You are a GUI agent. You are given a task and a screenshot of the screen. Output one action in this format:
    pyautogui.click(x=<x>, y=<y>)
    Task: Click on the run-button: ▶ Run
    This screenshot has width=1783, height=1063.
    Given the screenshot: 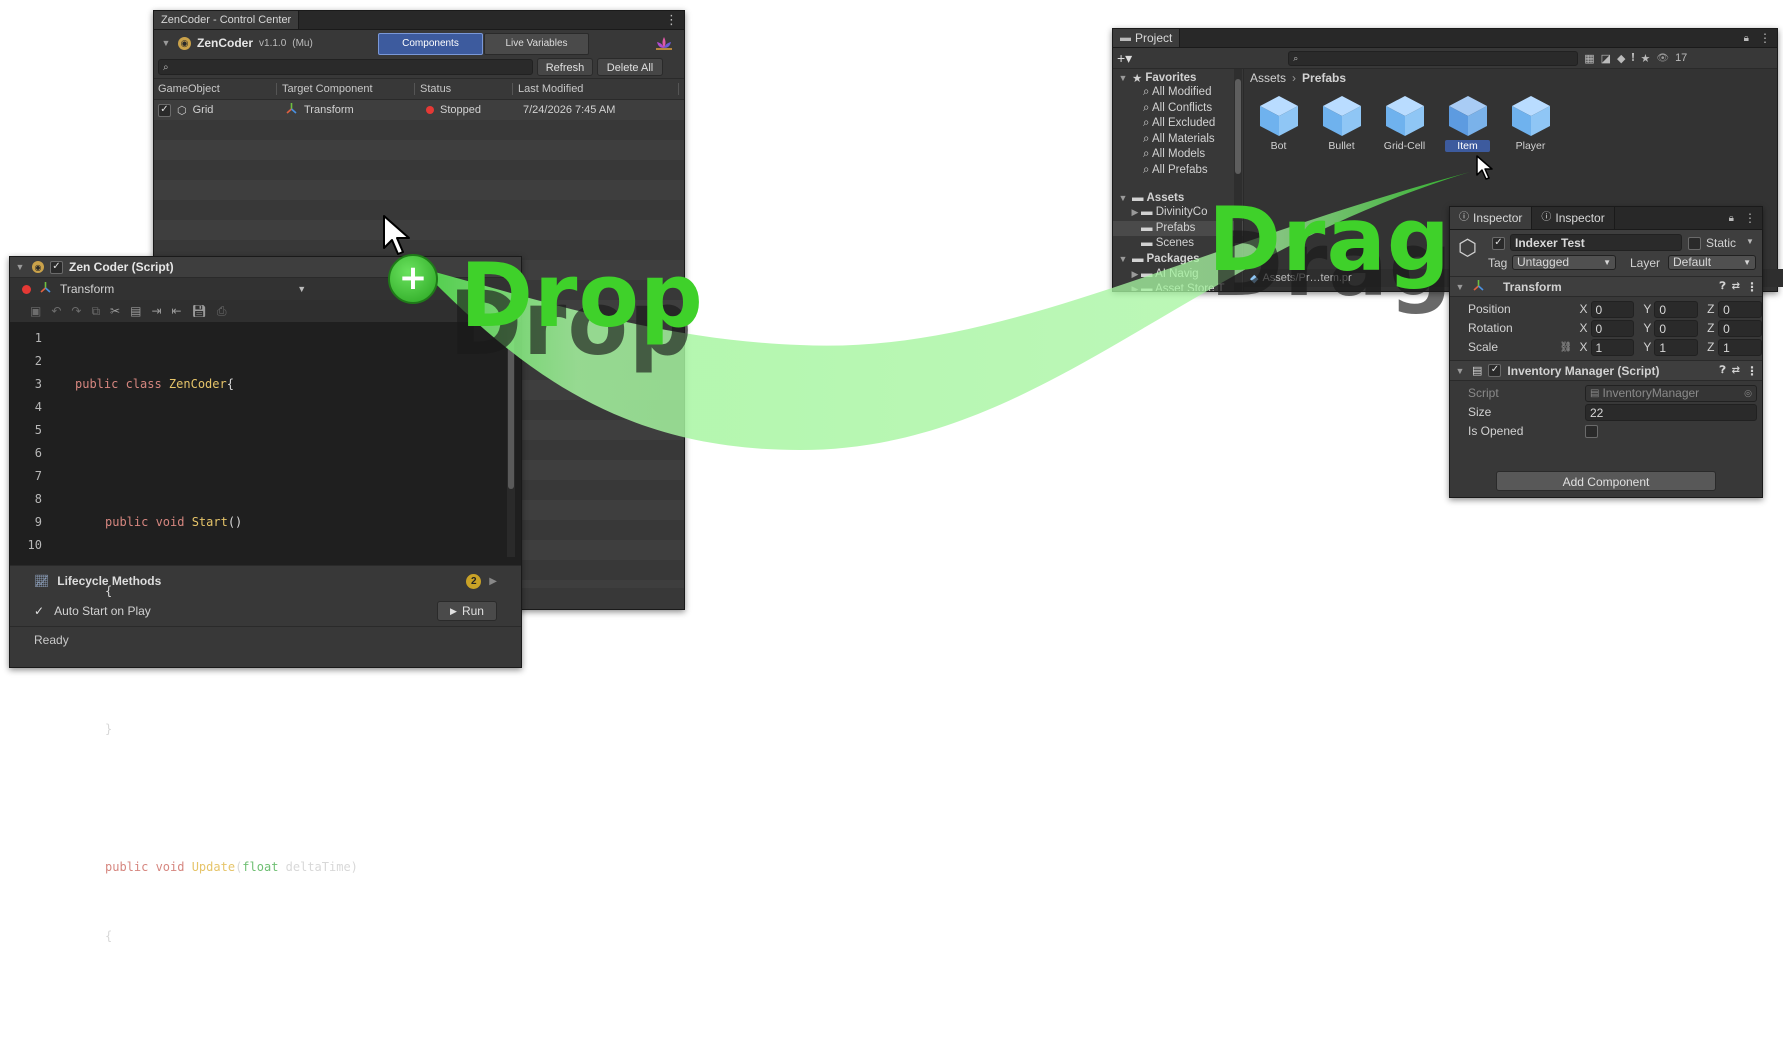 What is the action you would take?
    pyautogui.click(x=467, y=611)
    